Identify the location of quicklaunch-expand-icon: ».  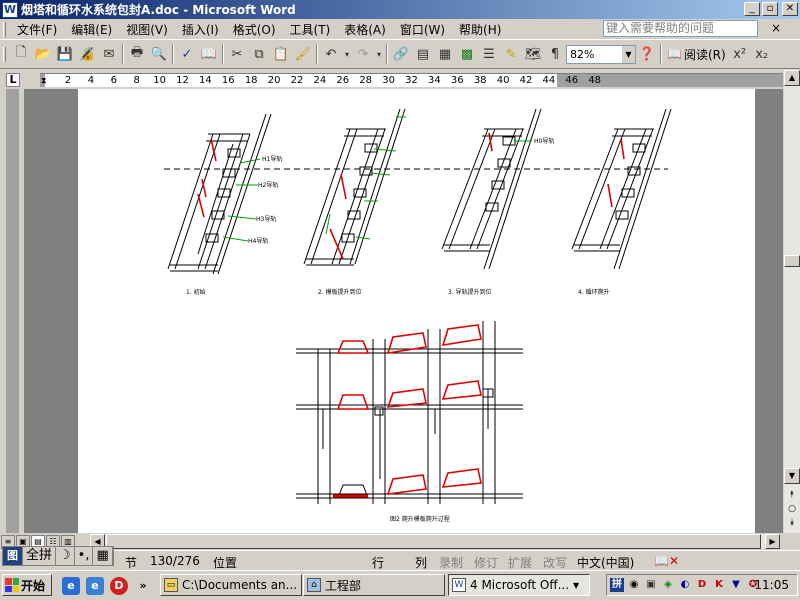
(143, 586).